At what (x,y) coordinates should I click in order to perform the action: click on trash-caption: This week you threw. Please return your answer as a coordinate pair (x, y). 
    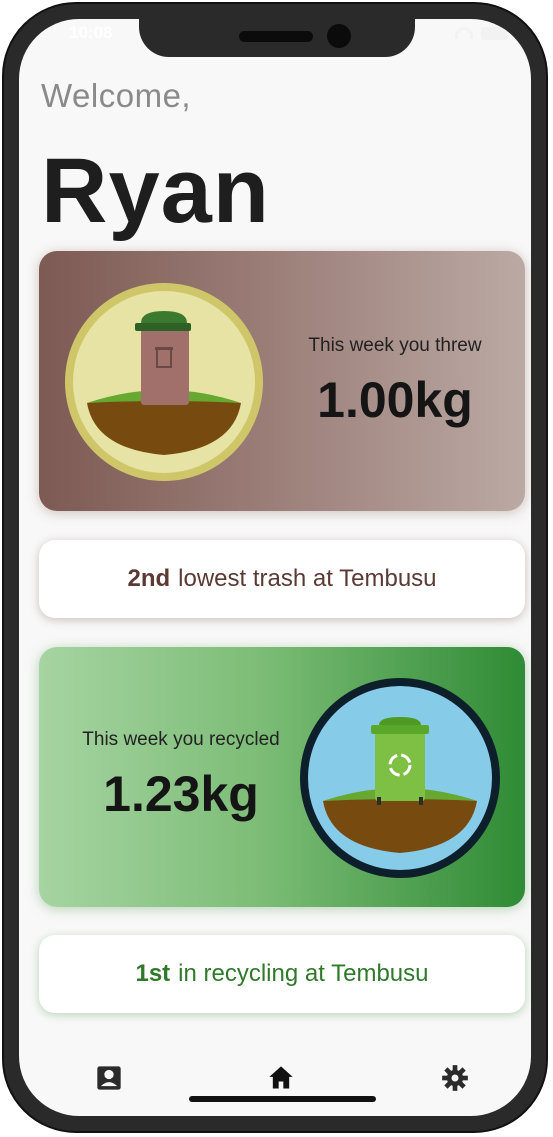
    Looking at the image, I should click on (395, 345).